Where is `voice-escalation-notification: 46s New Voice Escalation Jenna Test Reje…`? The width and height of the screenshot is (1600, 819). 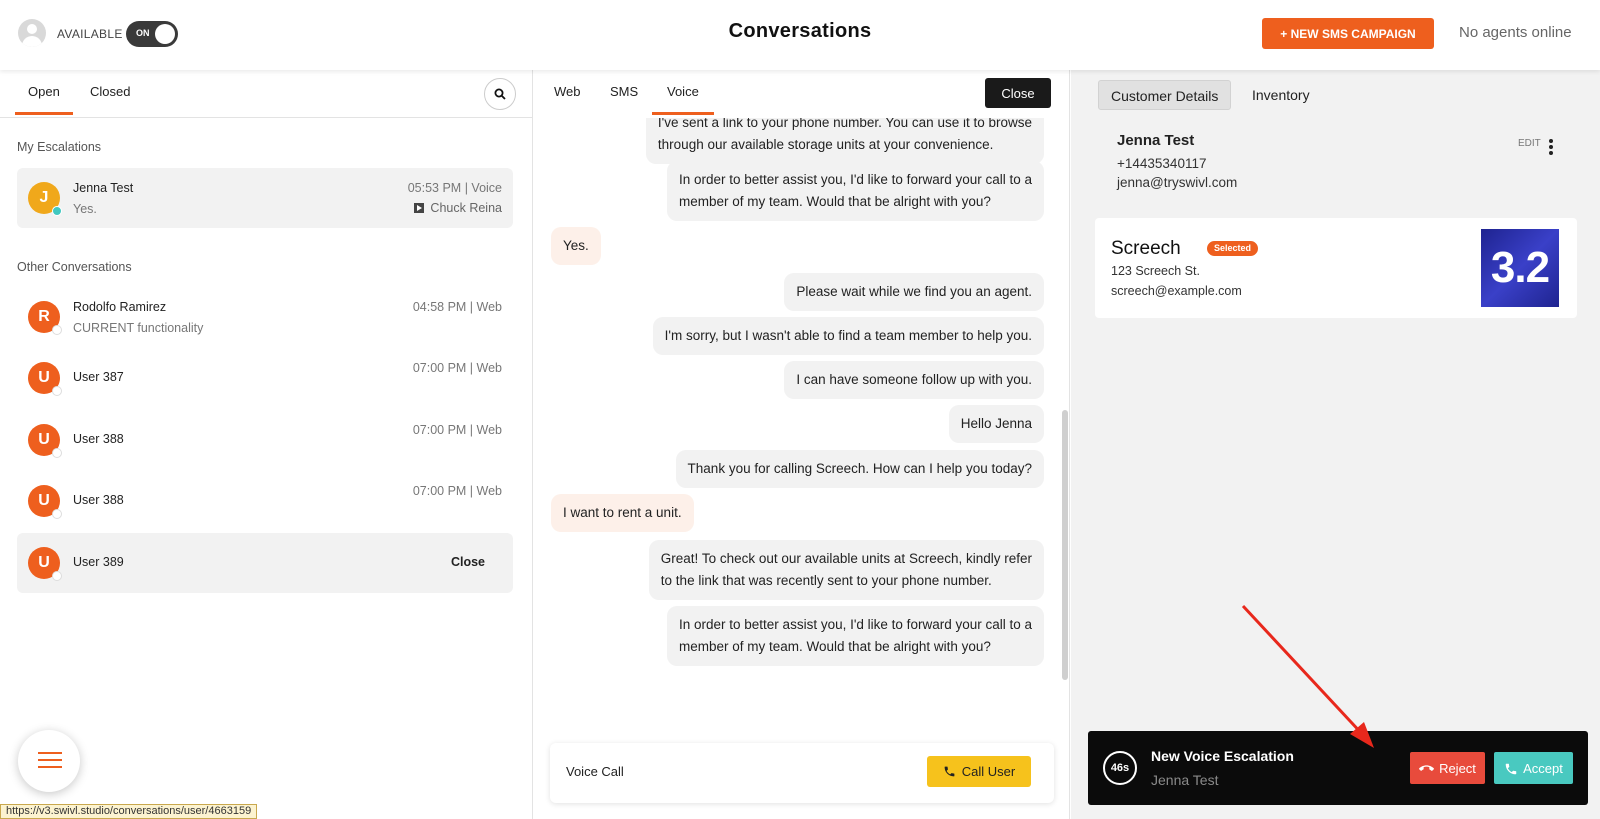 voice-escalation-notification: 46s New Voice Escalation Jenna Test Reje… is located at coordinates (1338, 768).